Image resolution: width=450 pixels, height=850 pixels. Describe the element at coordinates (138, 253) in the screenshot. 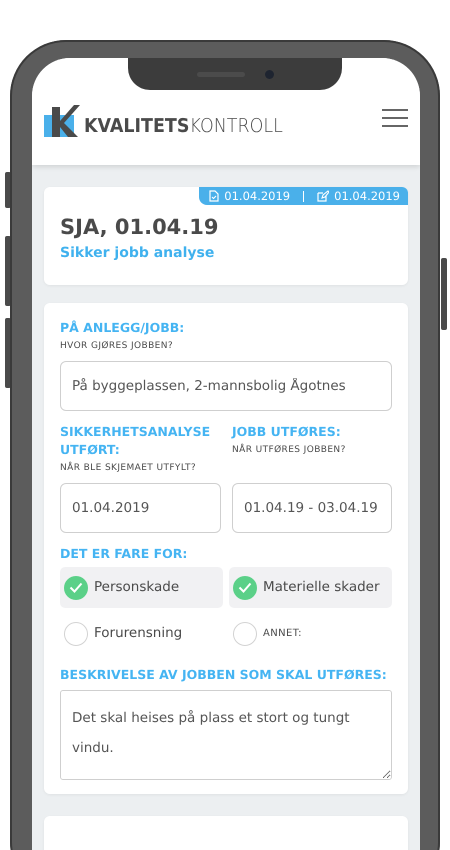

I see `record-subtitle: Sikker jobb analyse` at that location.